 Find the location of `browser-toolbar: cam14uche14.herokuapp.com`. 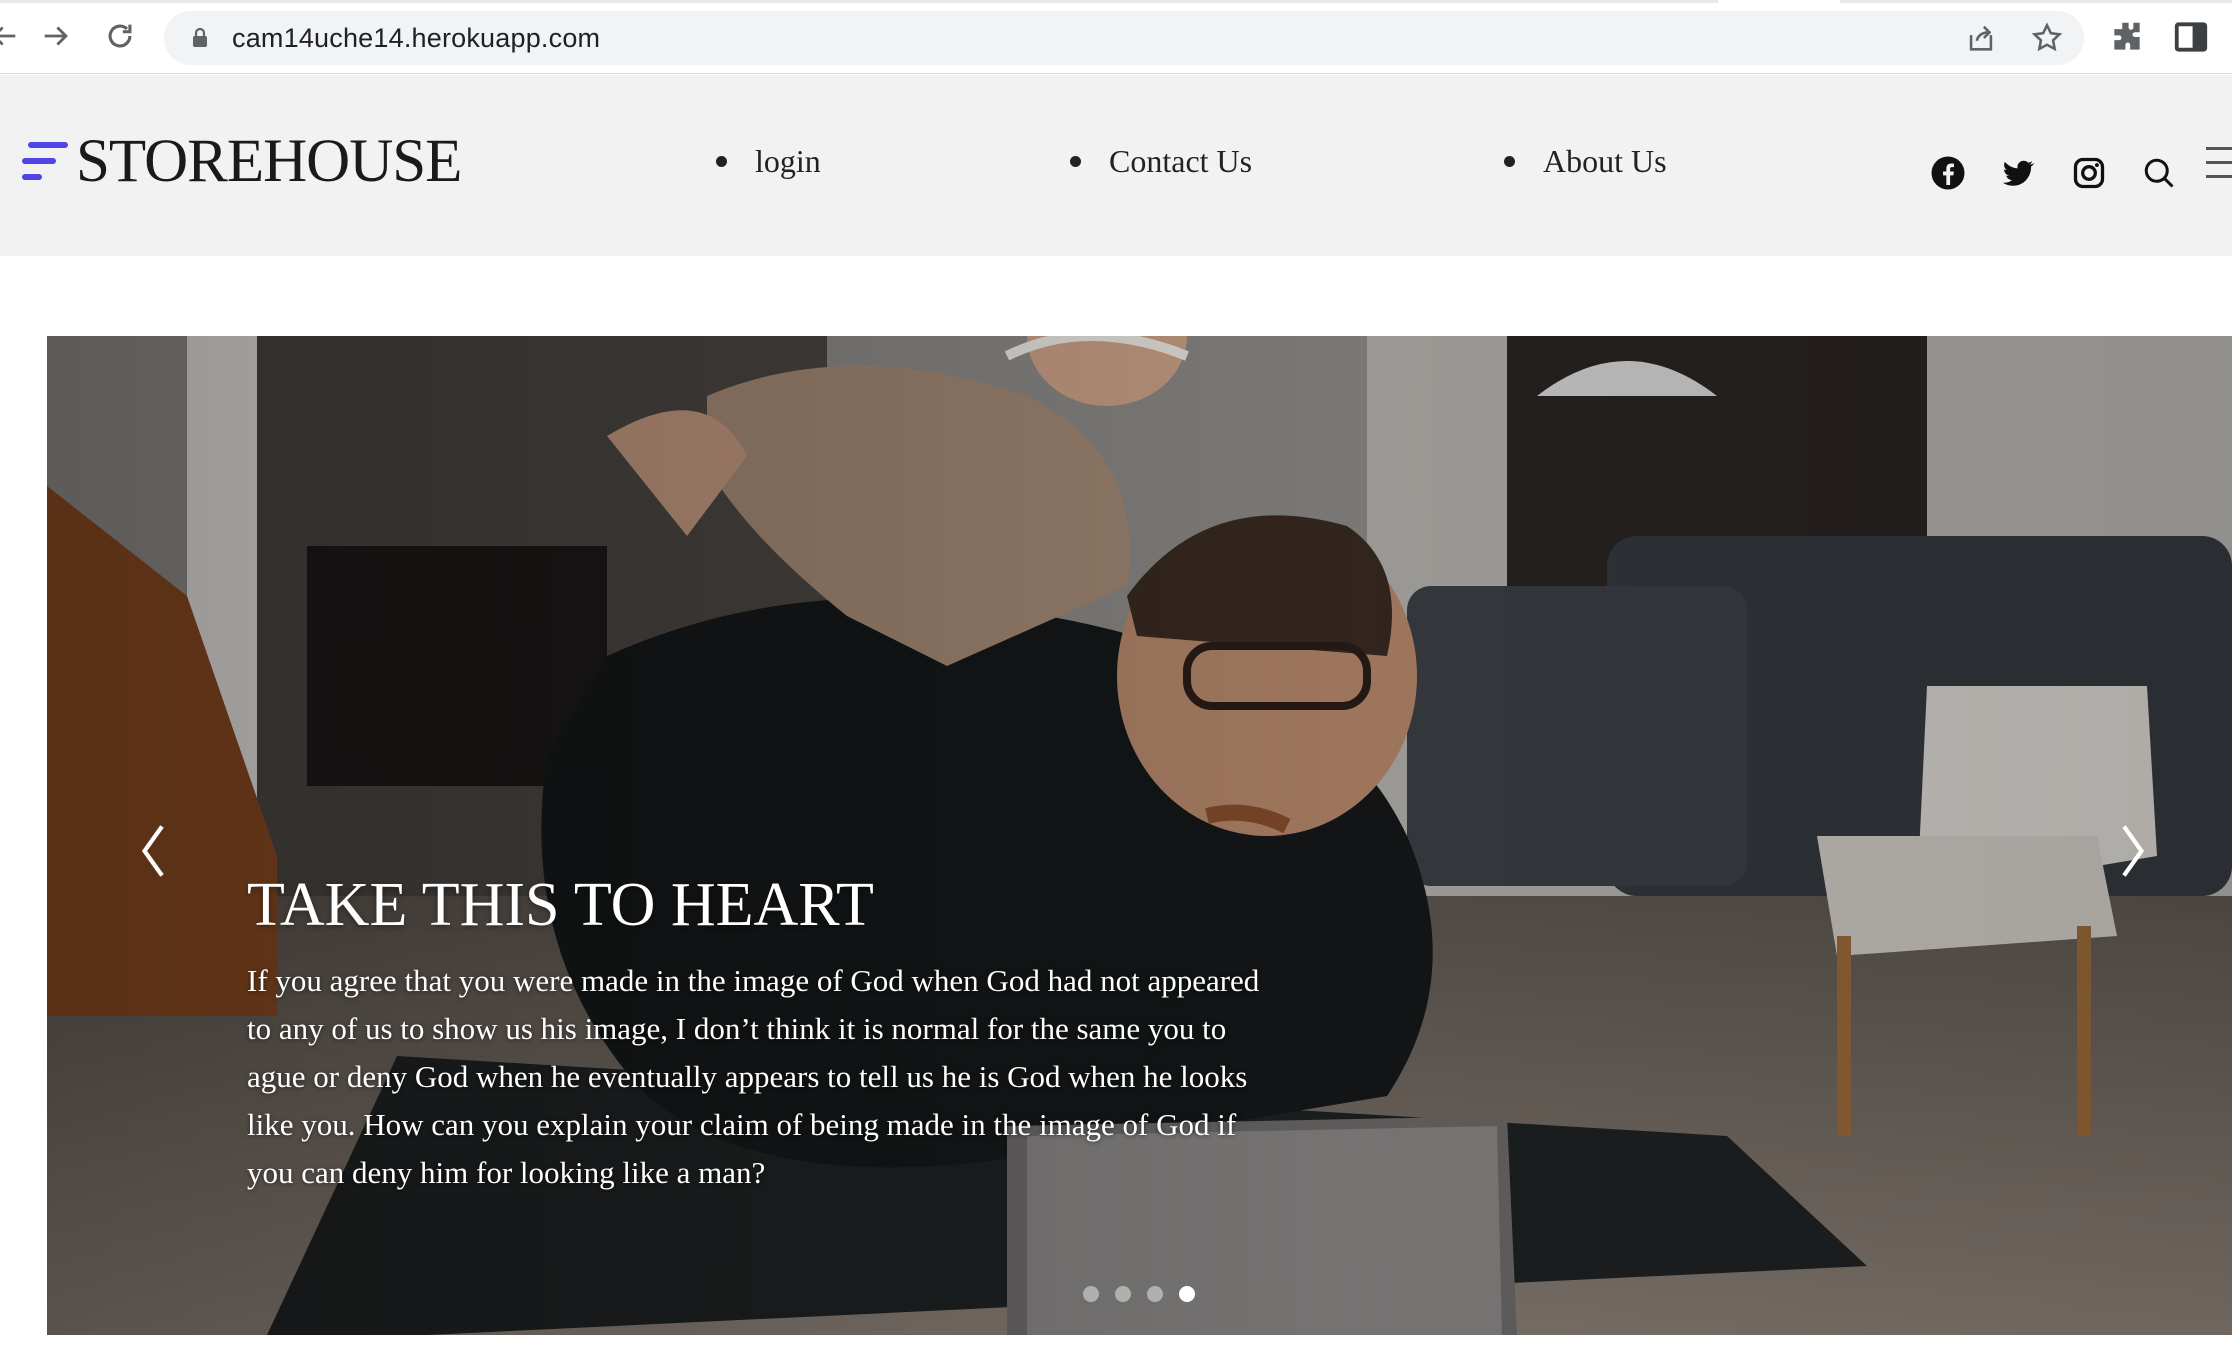

browser-toolbar: cam14uche14.herokuapp.com is located at coordinates (1116, 37).